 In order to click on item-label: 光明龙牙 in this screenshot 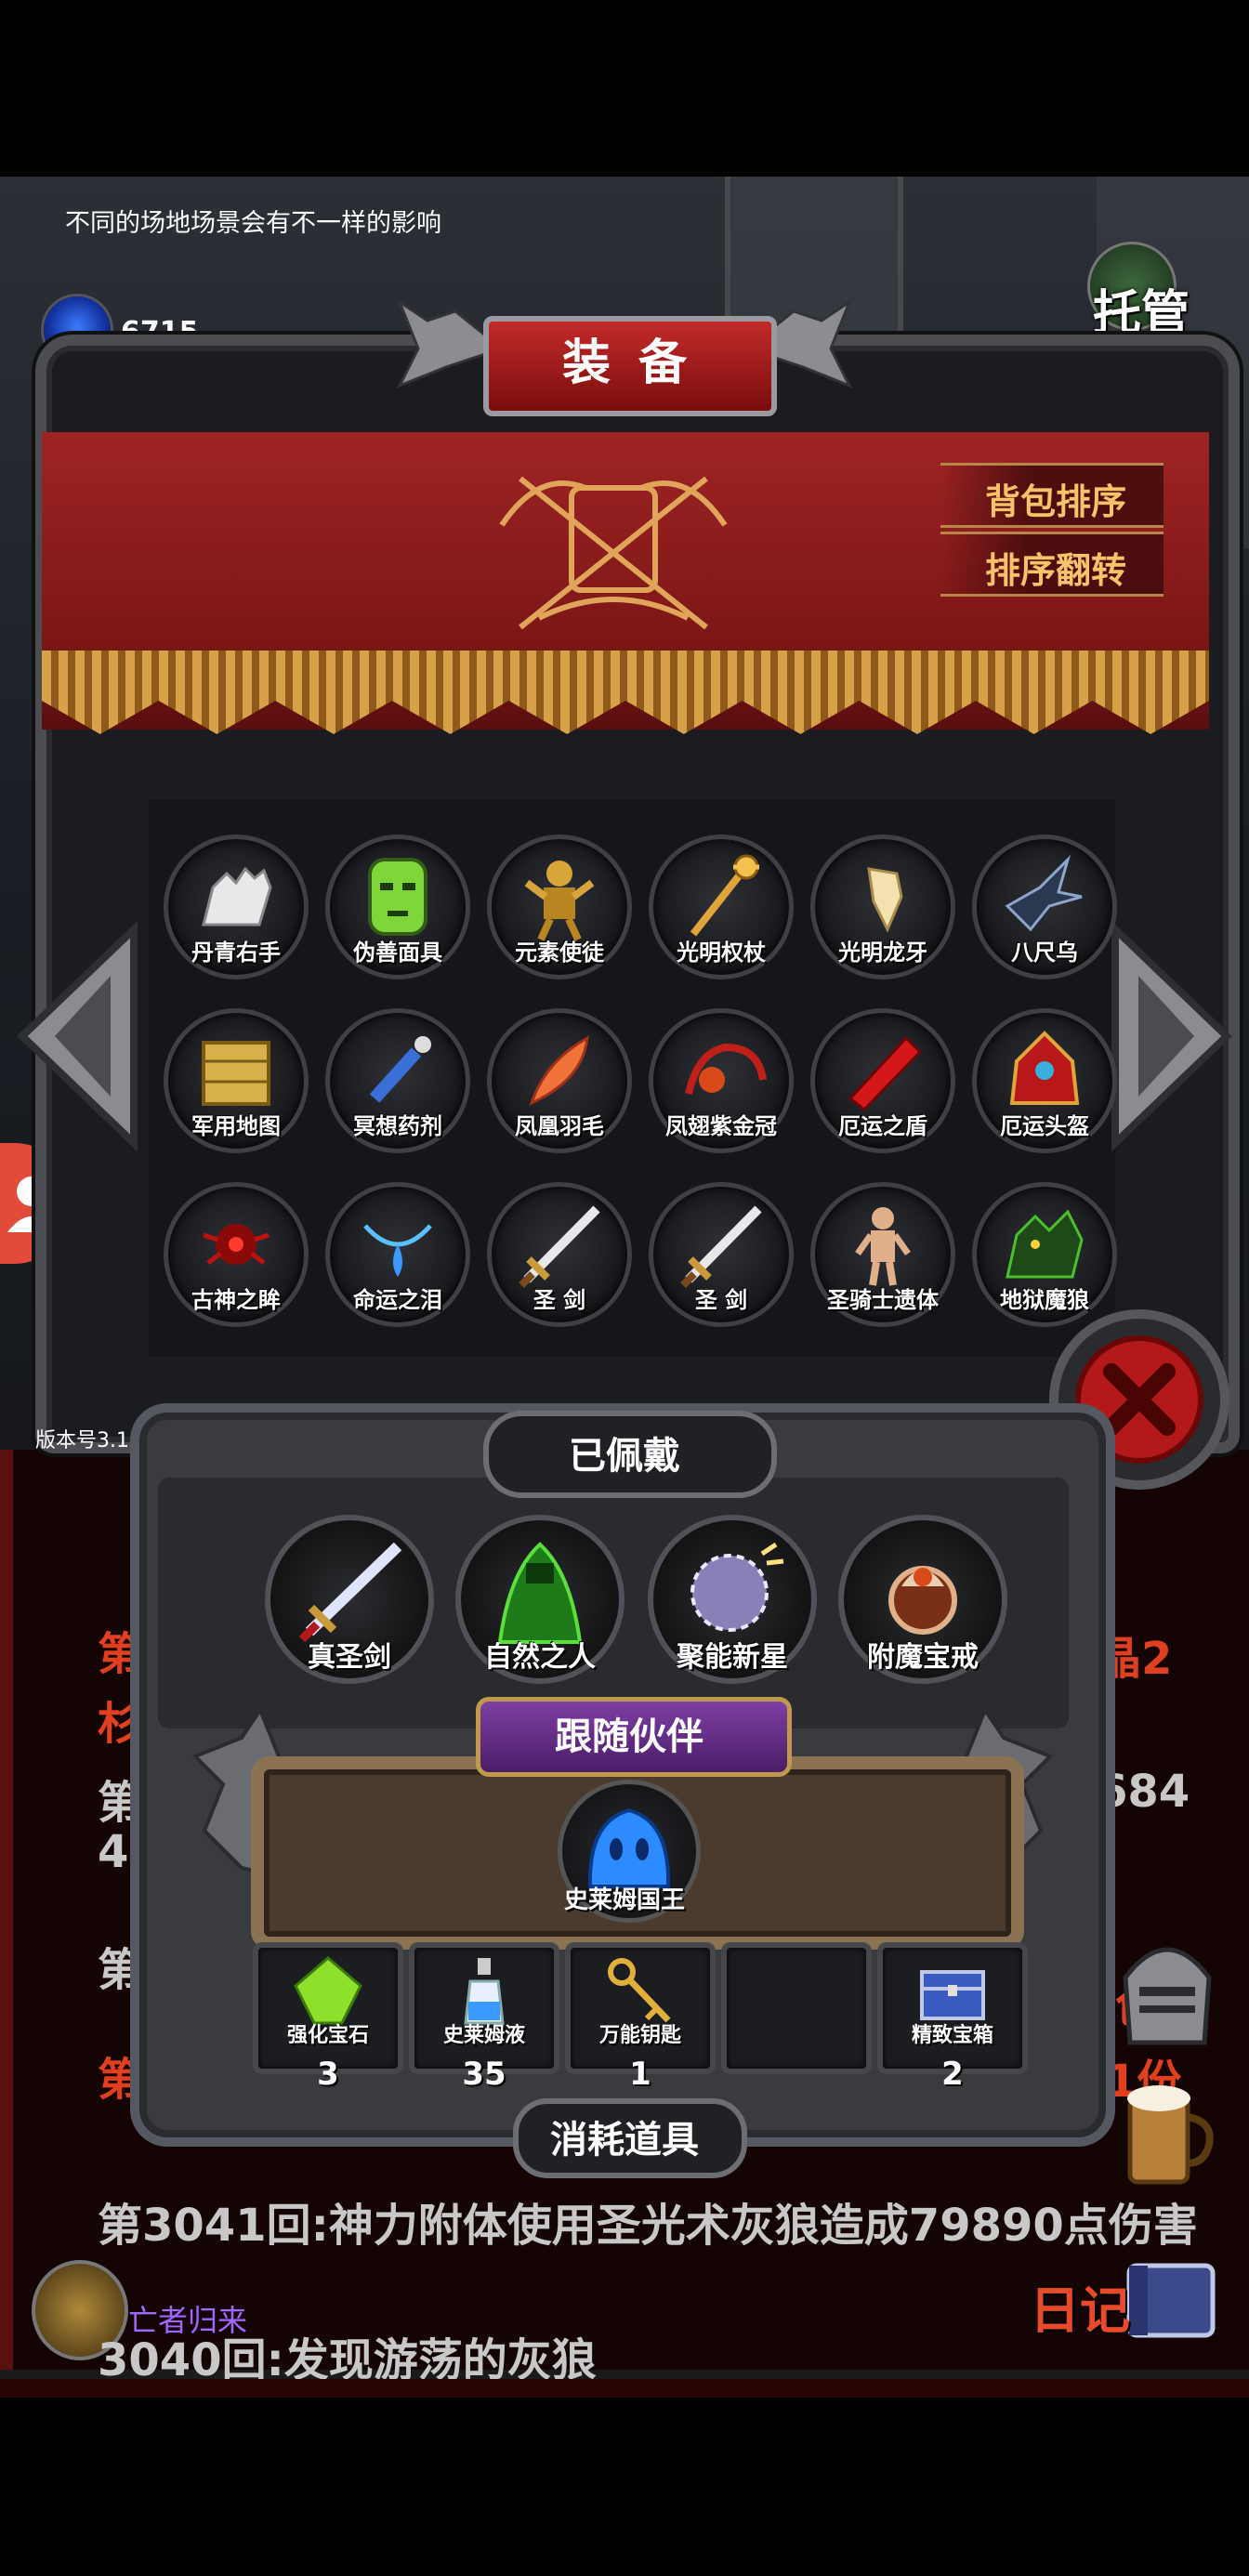, I will do `click(882, 953)`.